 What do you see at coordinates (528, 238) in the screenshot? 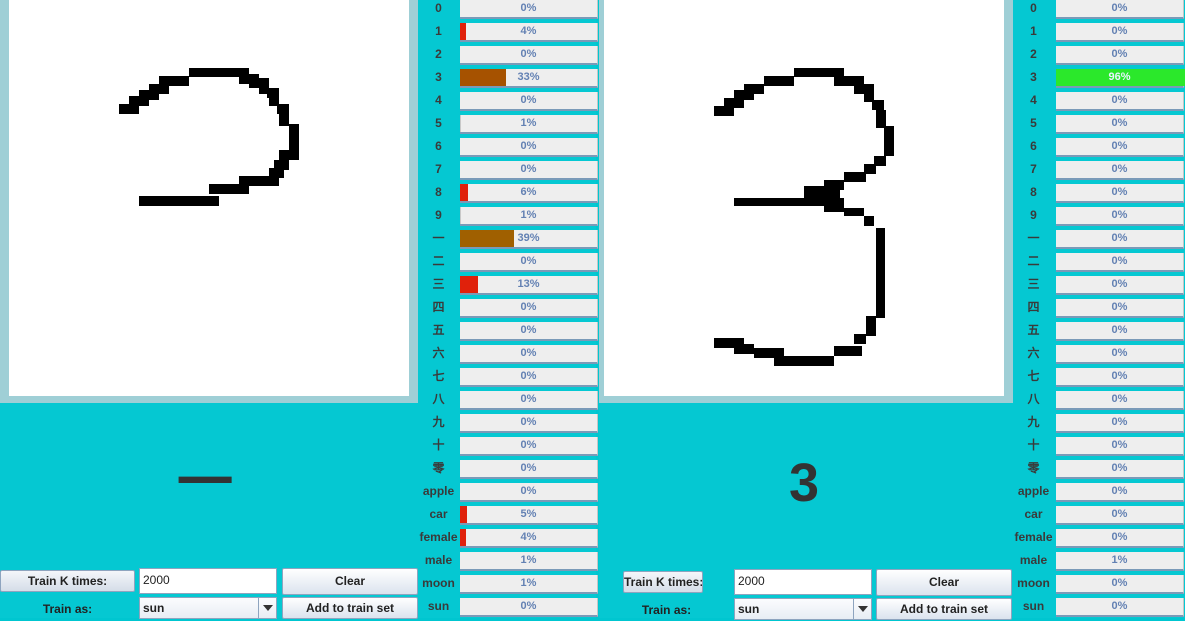
I see `score-percent: 39%` at bounding box center [528, 238].